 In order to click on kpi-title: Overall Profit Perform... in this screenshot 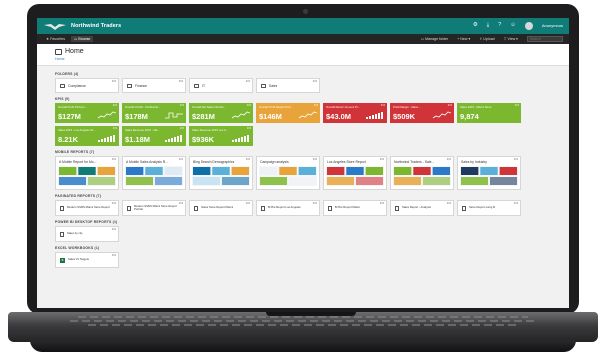, I will do `click(73, 106)`.